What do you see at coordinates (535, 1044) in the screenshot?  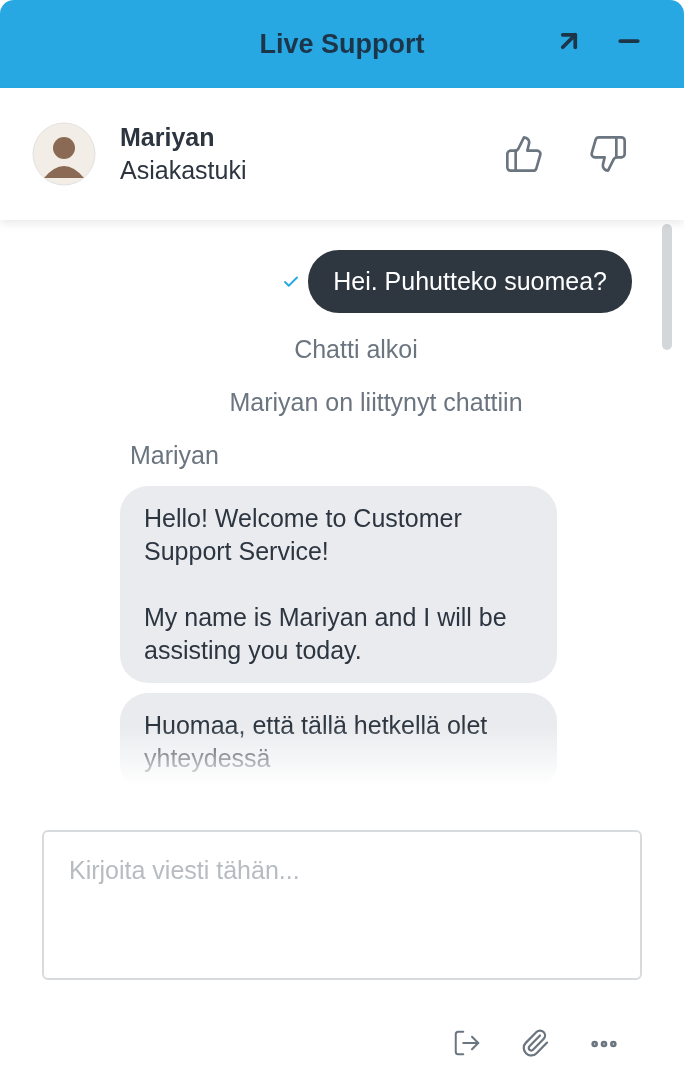 I see `paperclip-icon` at bounding box center [535, 1044].